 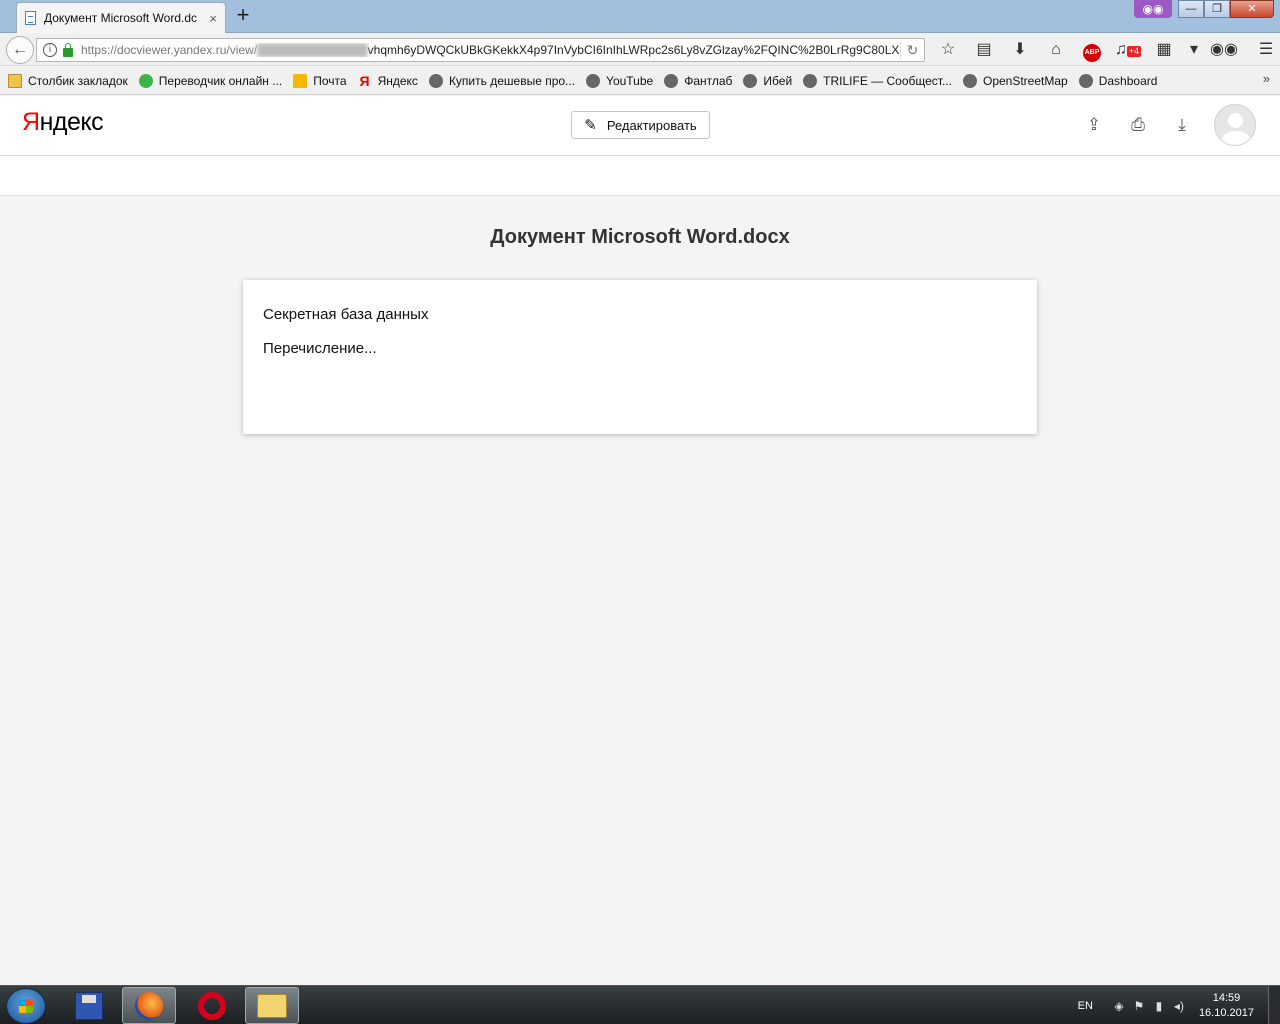 I want to click on adblock-button: ABP, so click(x=1092, y=49).